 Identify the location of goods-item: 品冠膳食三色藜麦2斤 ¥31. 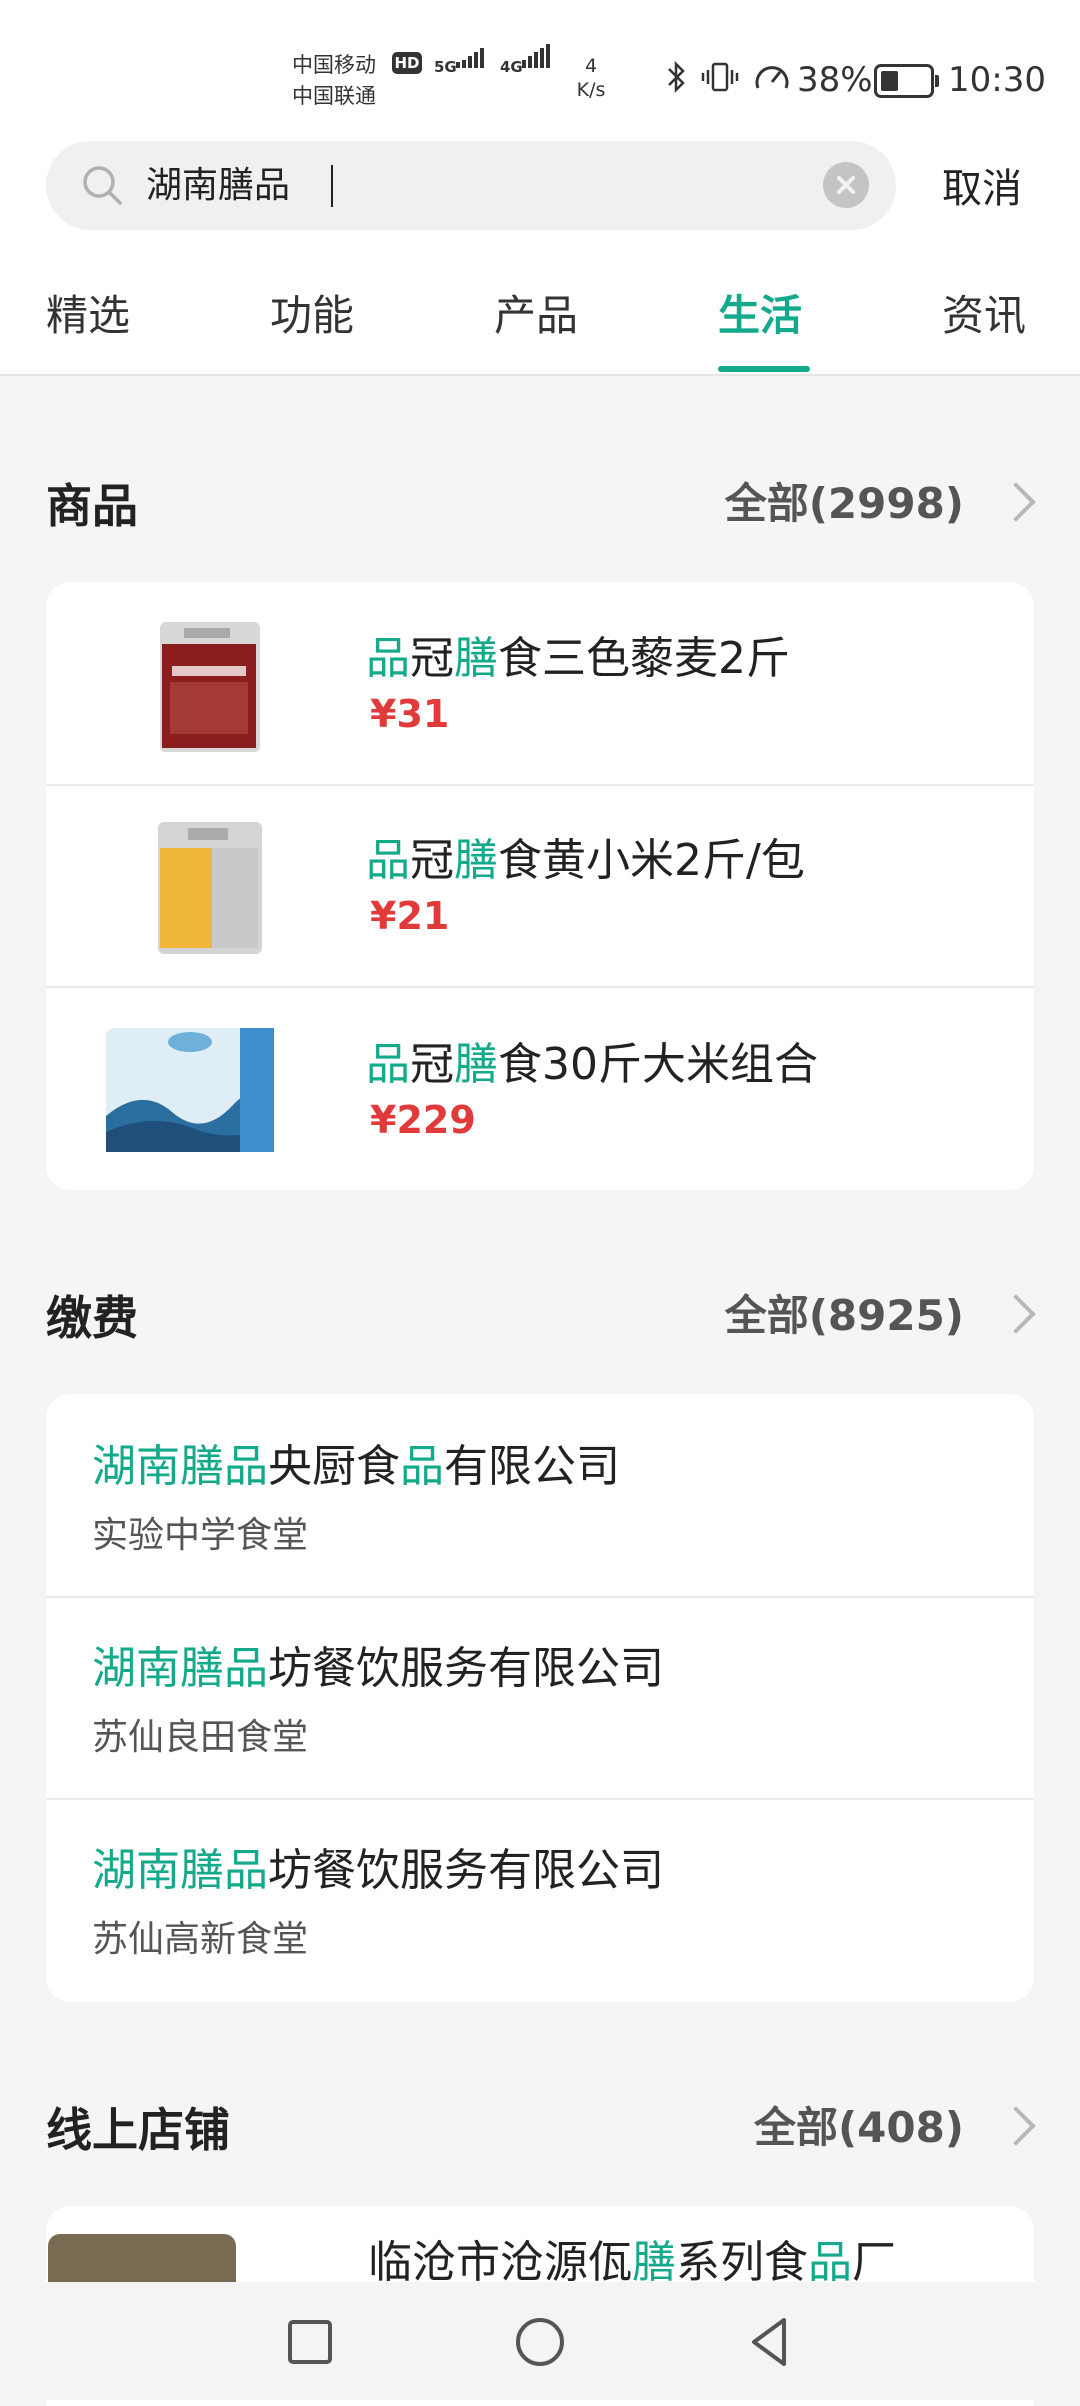
(540, 683).